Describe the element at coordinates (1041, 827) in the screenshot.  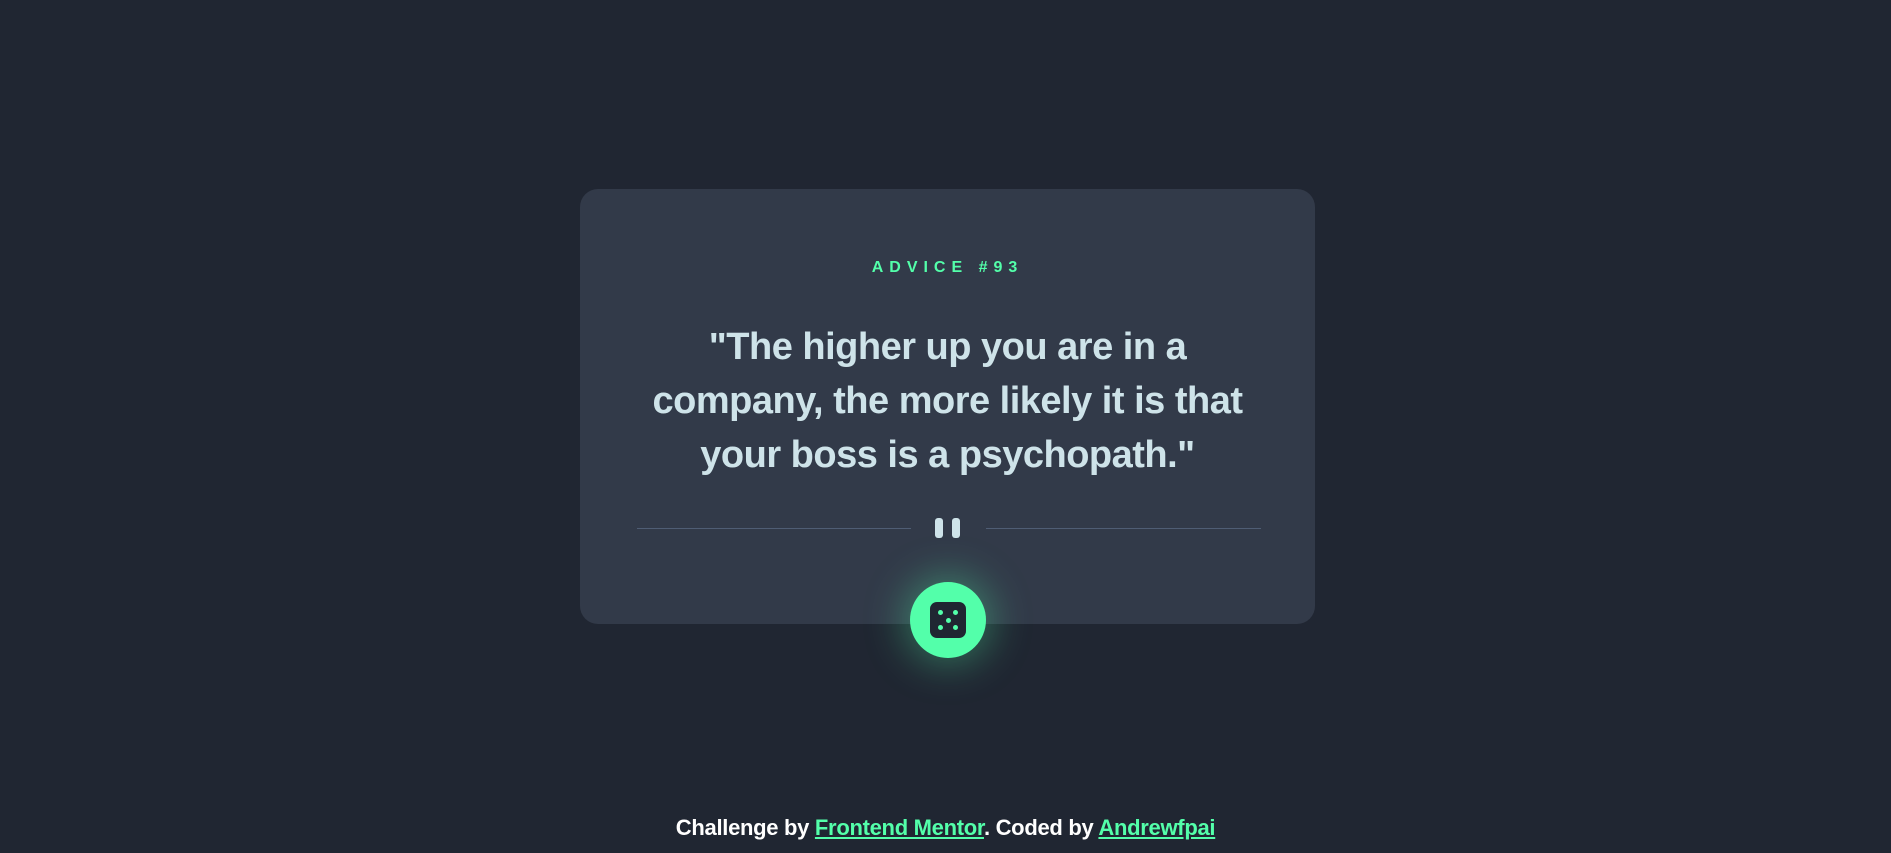
I see `footer-coded-text: . Coded by` at that location.